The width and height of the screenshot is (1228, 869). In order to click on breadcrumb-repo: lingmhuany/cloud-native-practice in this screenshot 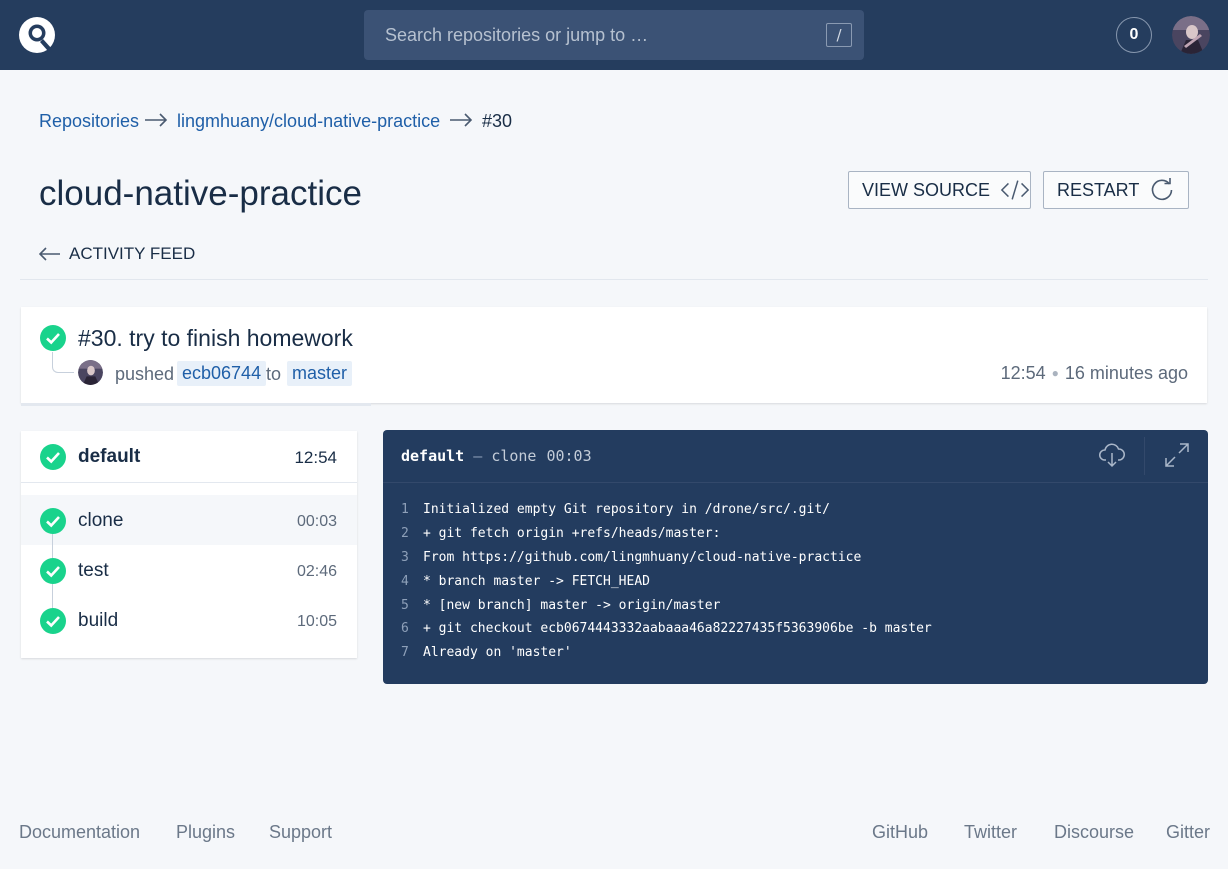, I will do `click(308, 121)`.